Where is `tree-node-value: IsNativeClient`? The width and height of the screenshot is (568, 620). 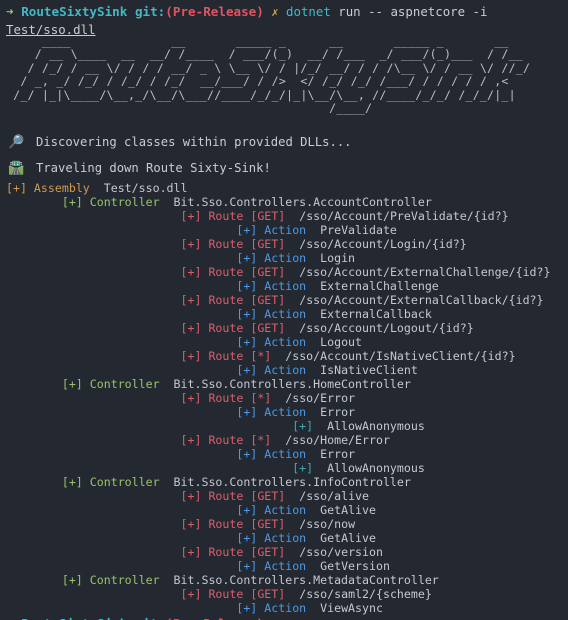 tree-node-value: IsNativeClient is located at coordinates (362, 370).